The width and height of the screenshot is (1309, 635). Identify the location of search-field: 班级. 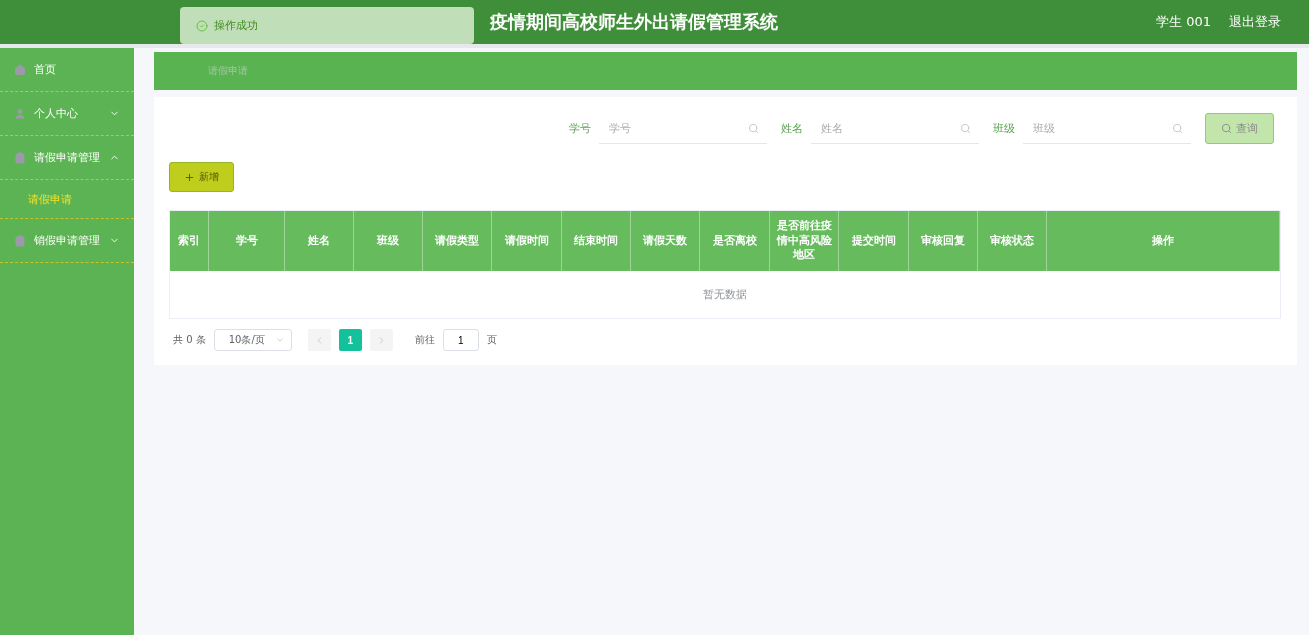
(1107, 128).